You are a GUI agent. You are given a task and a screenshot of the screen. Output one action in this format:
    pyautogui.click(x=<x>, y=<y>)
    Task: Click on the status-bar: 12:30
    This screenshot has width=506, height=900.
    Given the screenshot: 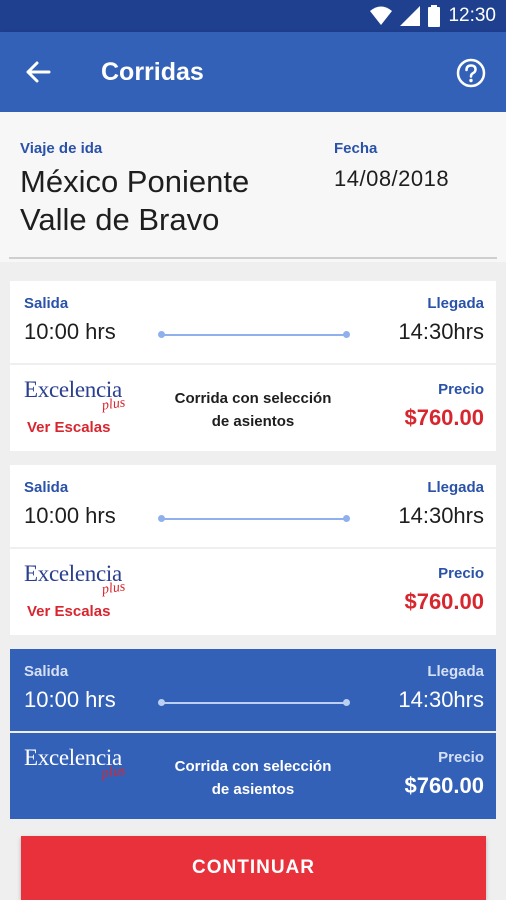 What is the action you would take?
    pyautogui.click(x=253, y=16)
    